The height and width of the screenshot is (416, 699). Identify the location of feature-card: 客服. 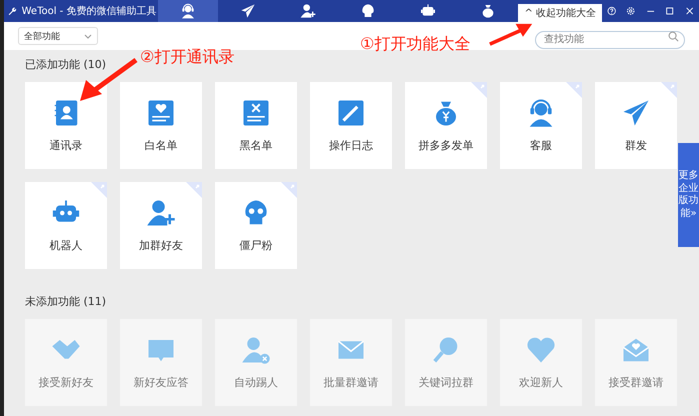
(541, 125).